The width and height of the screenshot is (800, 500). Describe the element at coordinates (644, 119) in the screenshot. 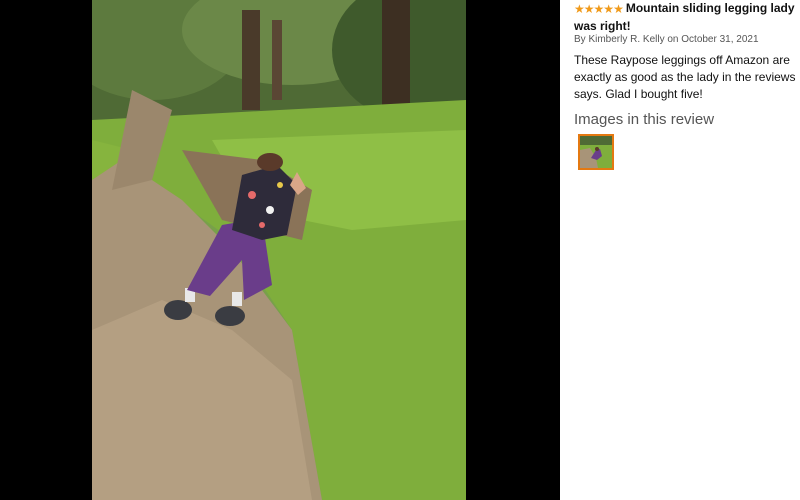

I see `images-section-heading: Images in this review` at that location.